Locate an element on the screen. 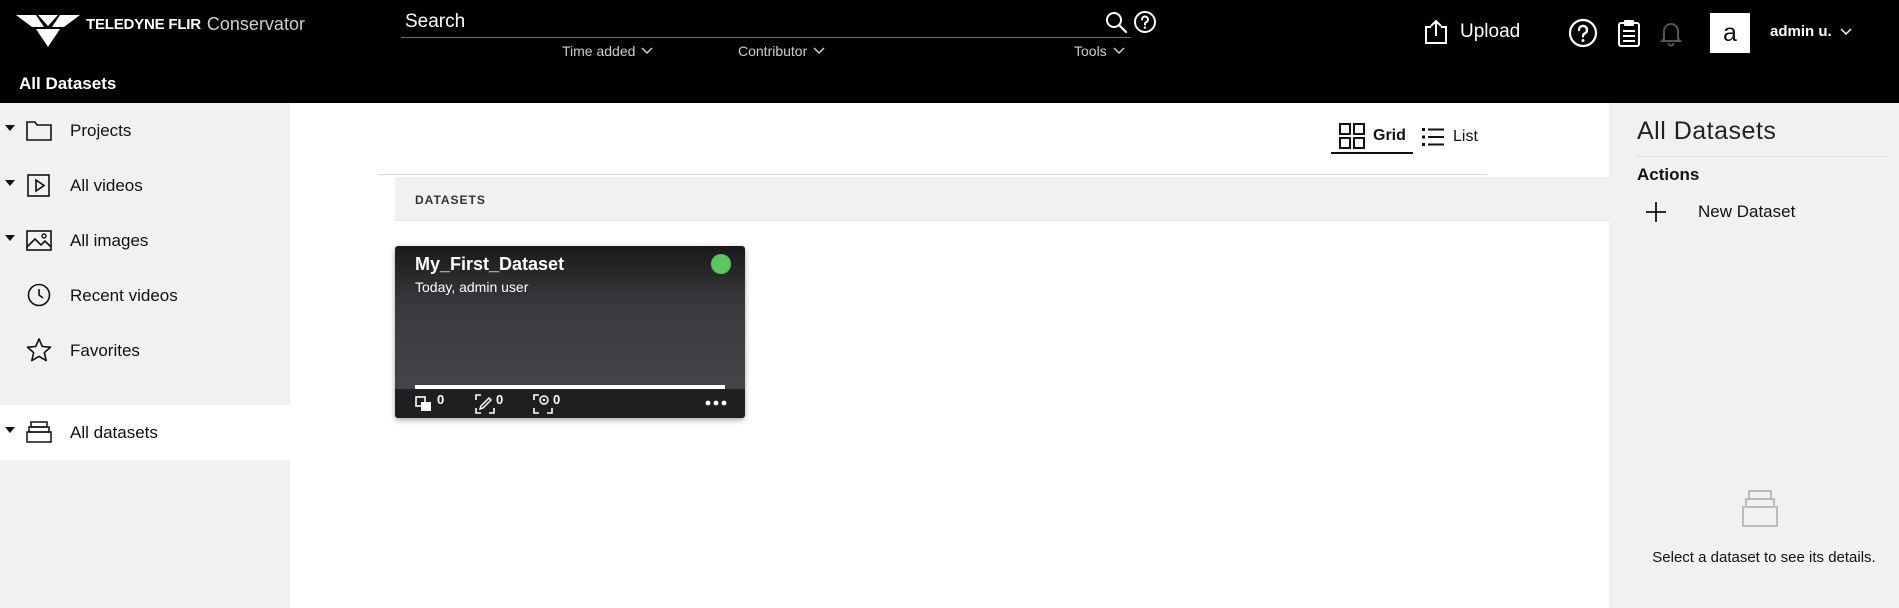  sidebar-item-all-images: All images is located at coordinates (145, 240).